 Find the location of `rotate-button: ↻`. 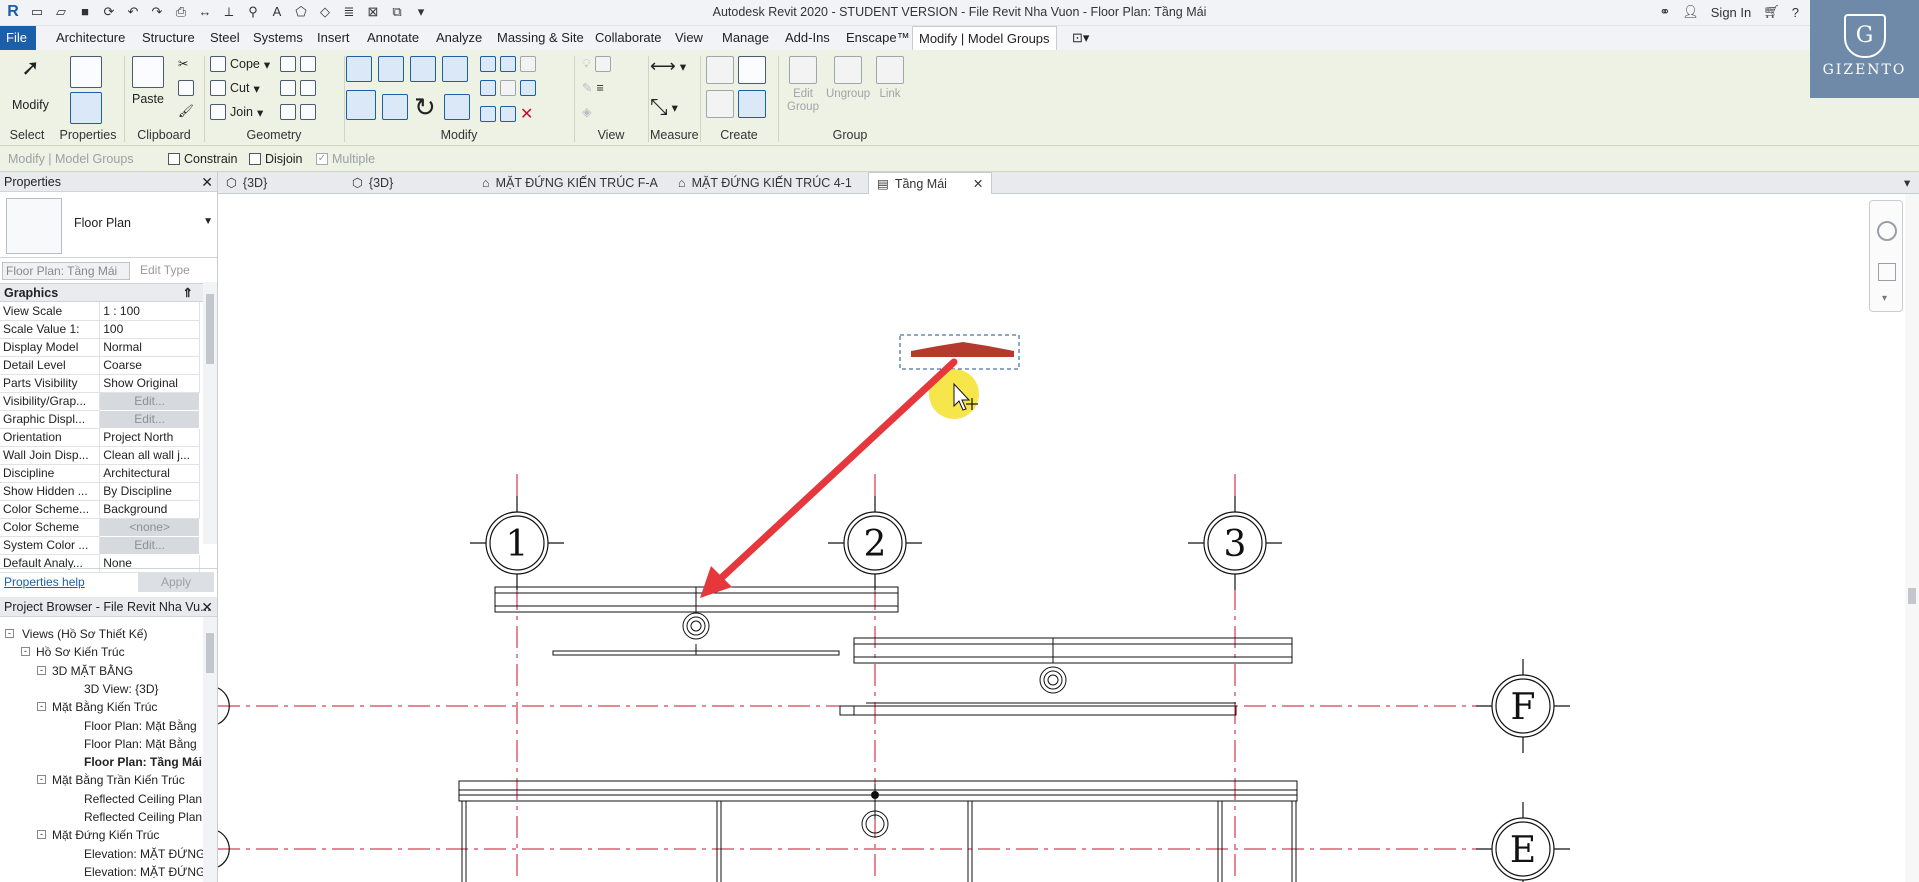

rotate-button: ↻ is located at coordinates (425, 107).